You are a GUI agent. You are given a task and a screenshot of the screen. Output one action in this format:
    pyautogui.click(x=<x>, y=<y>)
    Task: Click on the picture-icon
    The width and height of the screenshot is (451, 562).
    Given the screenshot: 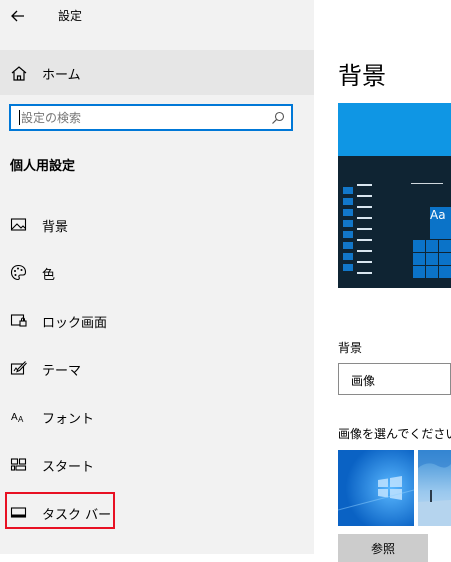 What is the action you would take?
    pyautogui.click(x=18, y=224)
    